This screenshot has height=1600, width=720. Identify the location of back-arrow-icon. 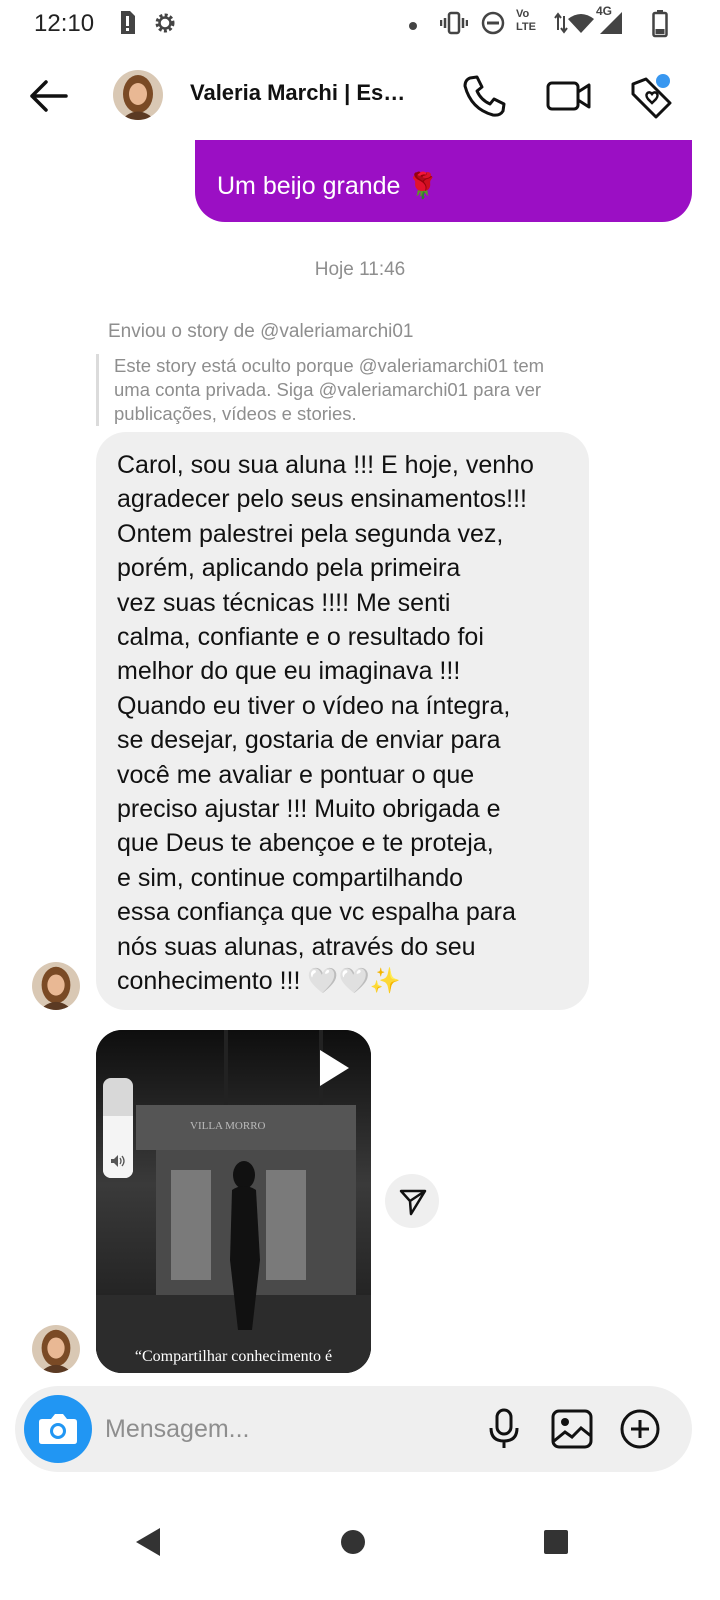
(49, 96).